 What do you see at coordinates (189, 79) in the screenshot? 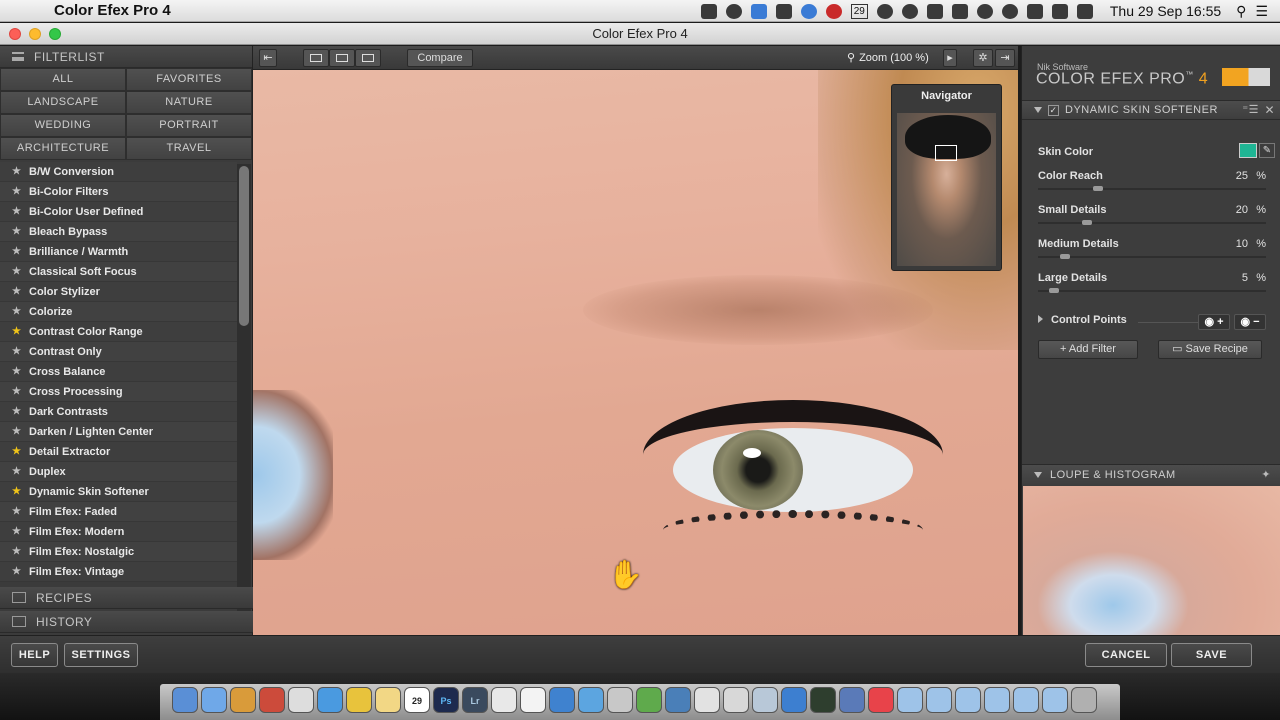
I see `category-favorites: FAVORITES` at bounding box center [189, 79].